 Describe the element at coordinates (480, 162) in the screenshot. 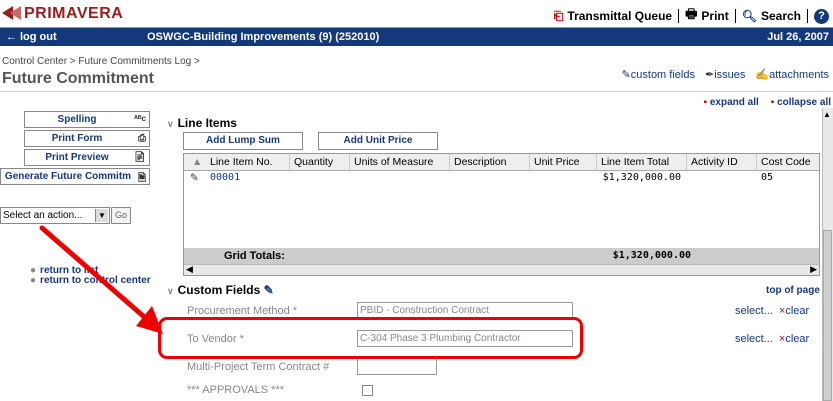

I see `col-description: Description` at that location.